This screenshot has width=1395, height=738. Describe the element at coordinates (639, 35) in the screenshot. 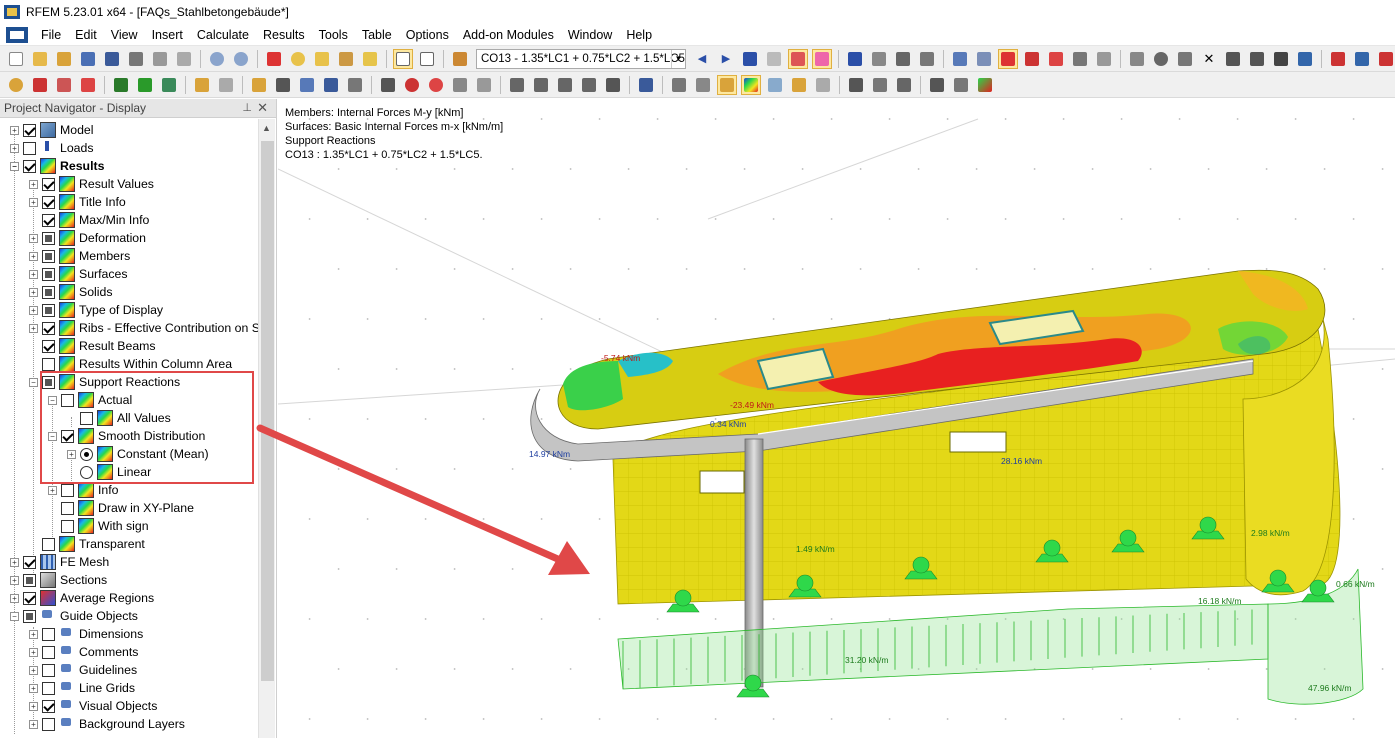

I see `menu-help: Help` at that location.